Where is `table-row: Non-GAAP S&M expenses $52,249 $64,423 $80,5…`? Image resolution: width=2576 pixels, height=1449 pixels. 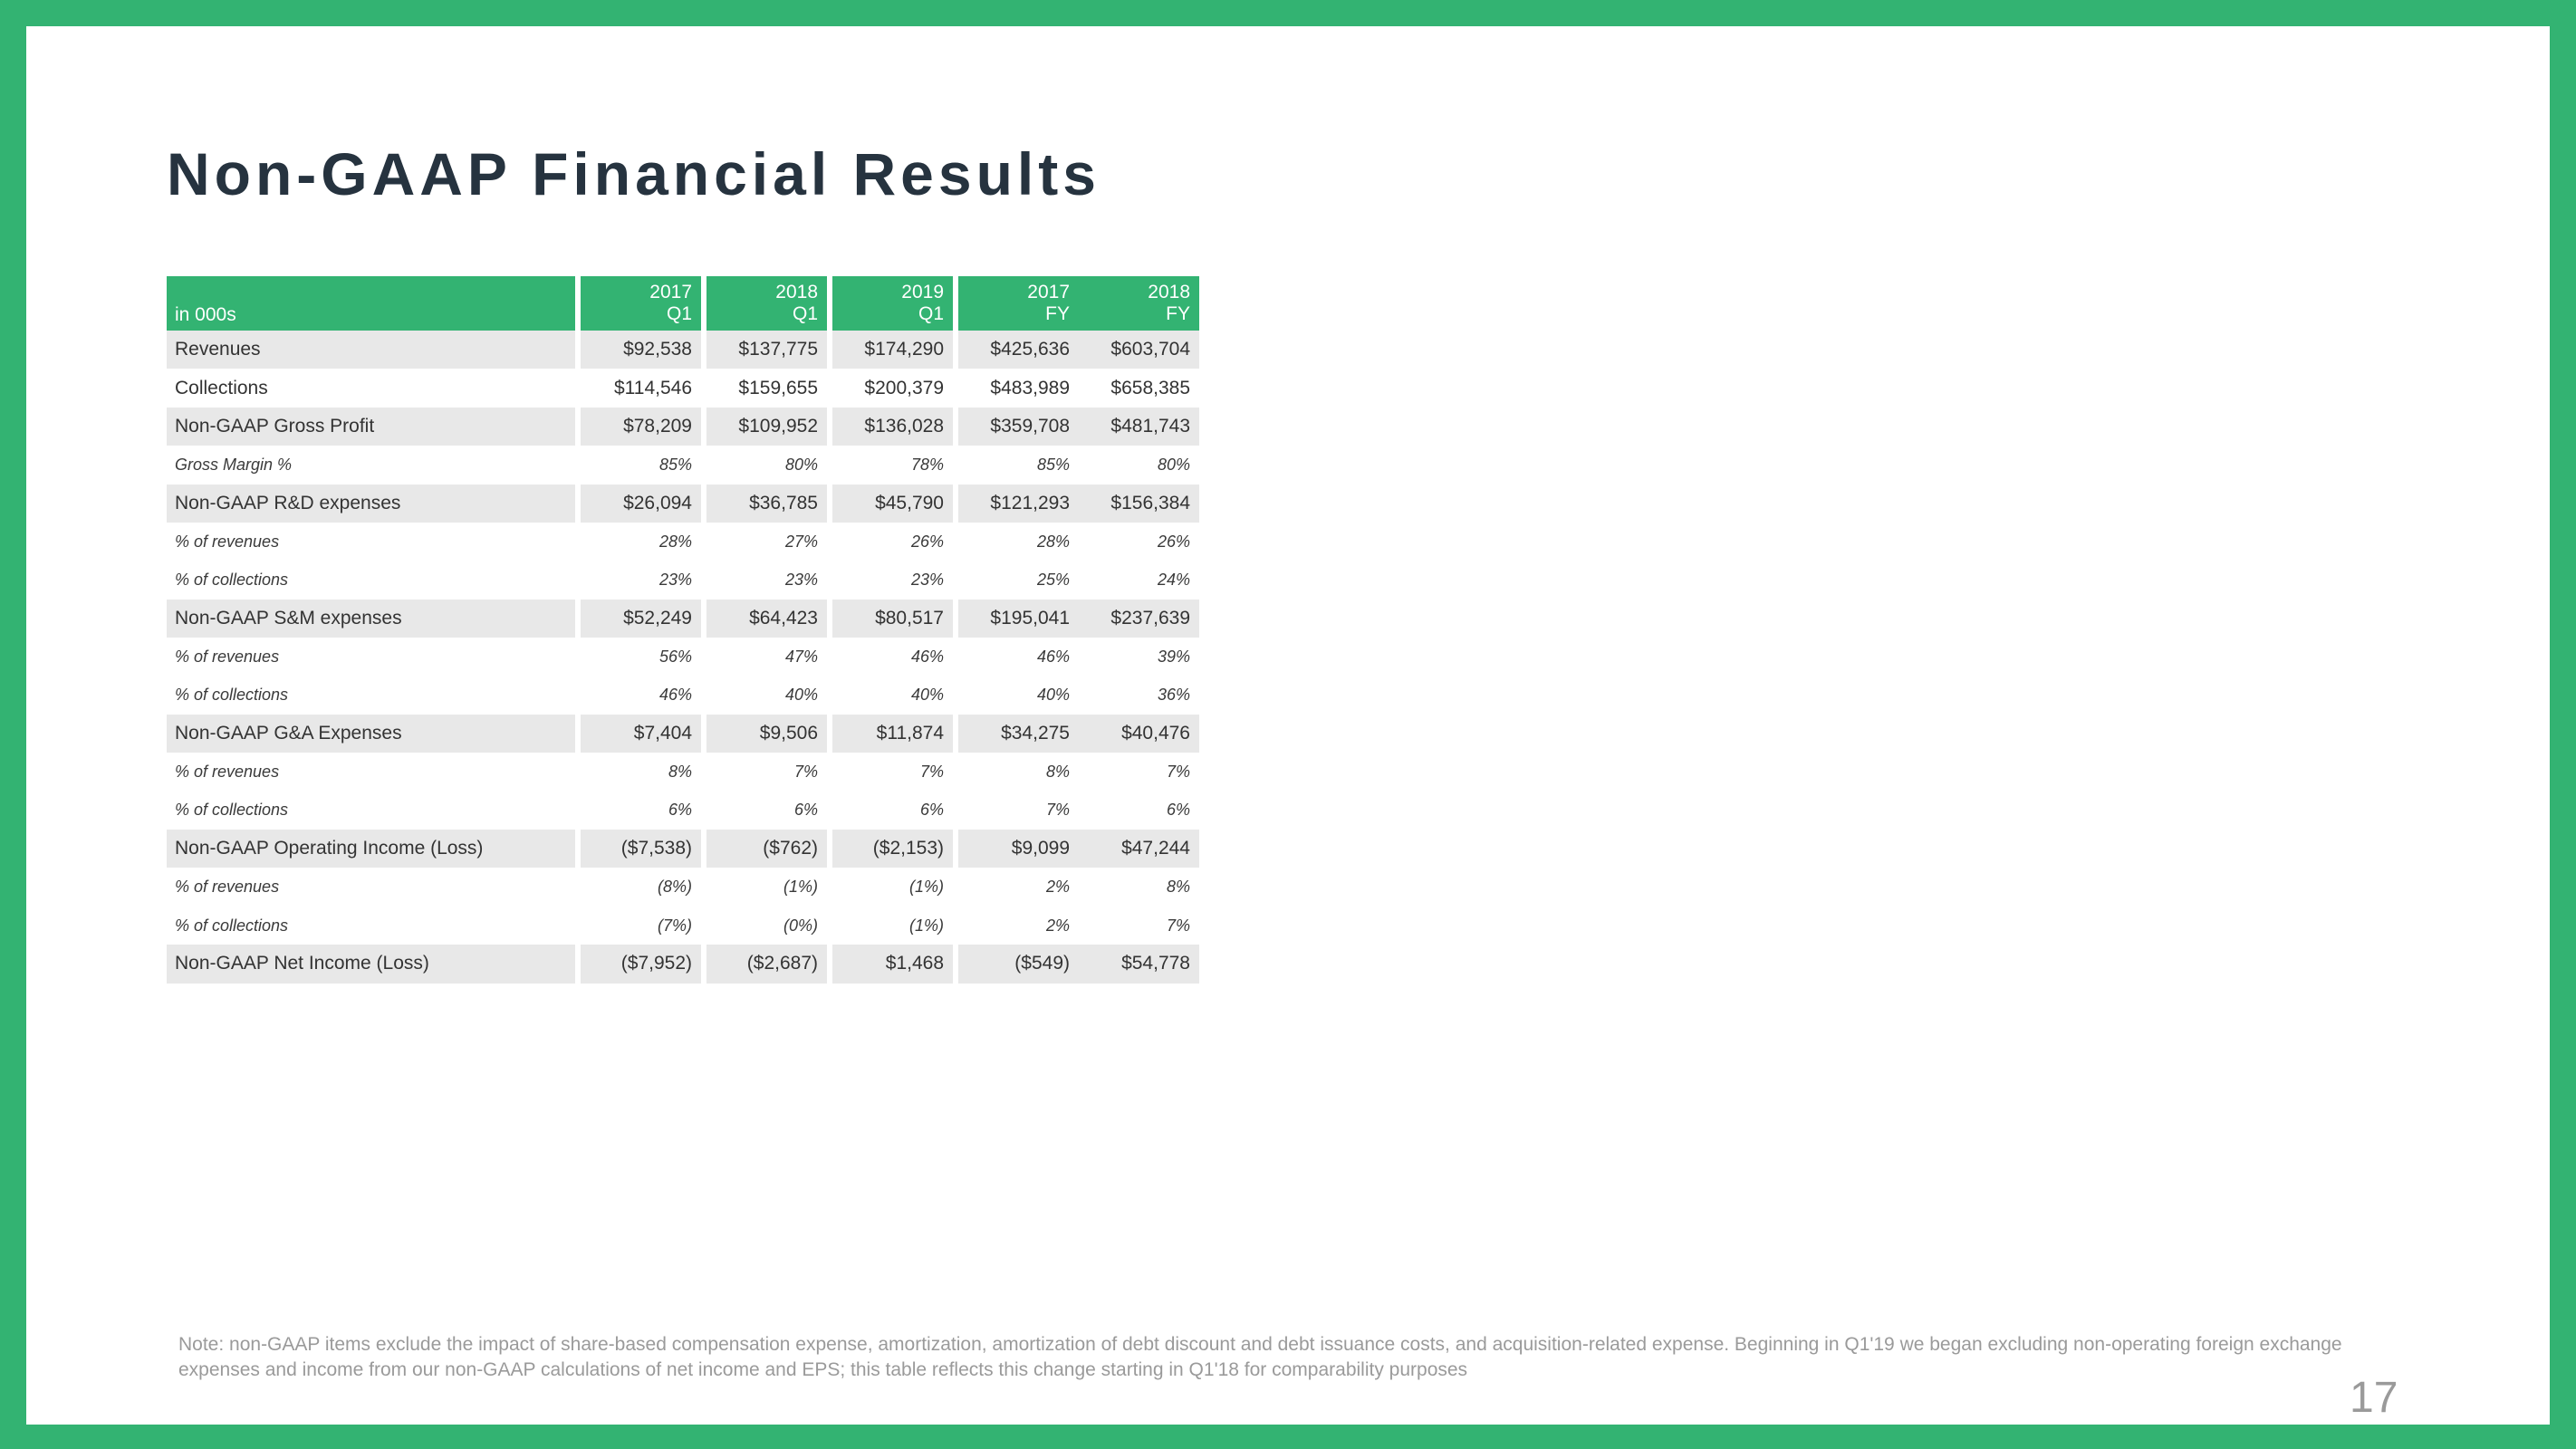 table-row: Non-GAAP S&M expenses $52,249 $64,423 $80,5… is located at coordinates (683, 618).